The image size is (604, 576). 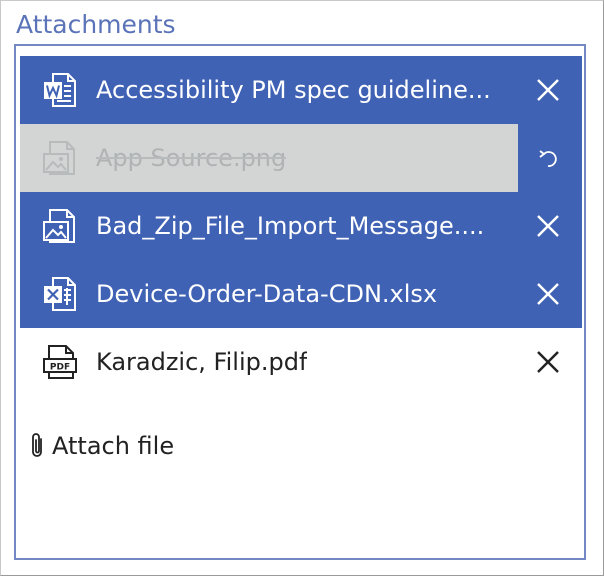 What do you see at coordinates (60, 90) in the screenshot?
I see `word-document-icon` at bounding box center [60, 90].